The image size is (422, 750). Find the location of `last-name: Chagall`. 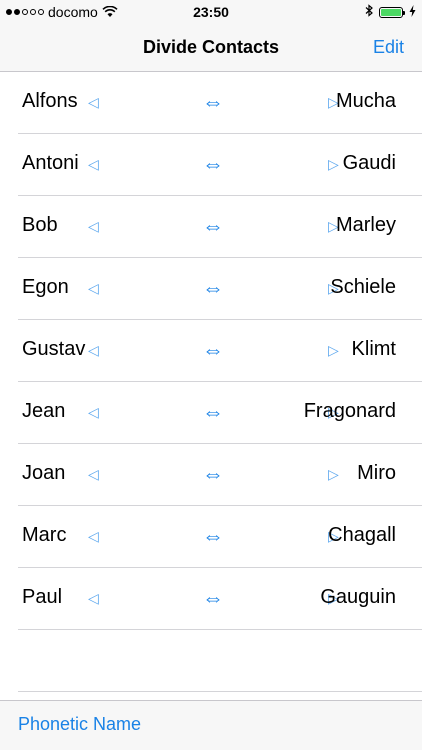

last-name: Chagall is located at coordinates (362, 535).